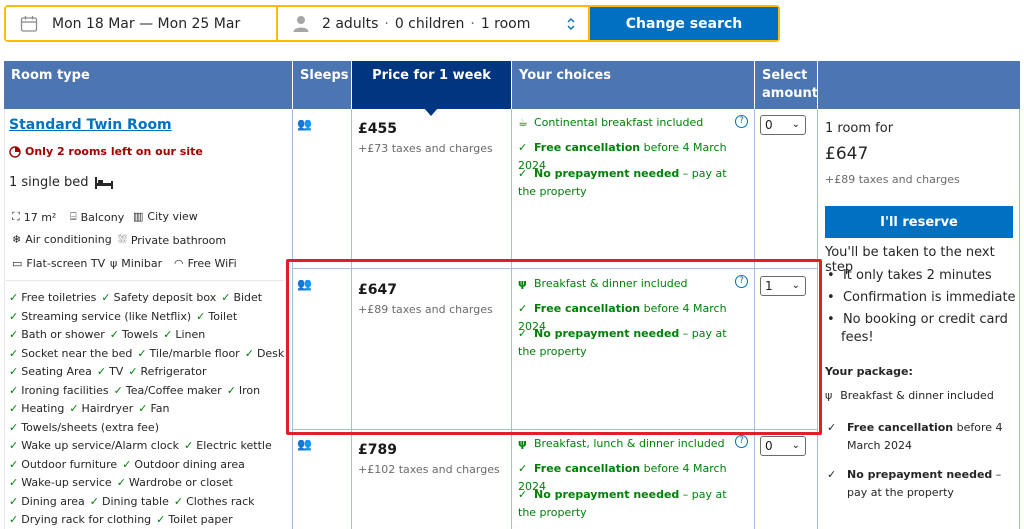 The width and height of the screenshot is (1024, 529). What do you see at coordinates (89, 408) in the screenshot?
I see `amenities-row: ✓ Heating ✓ Hairdryer ✓ Fan` at bounding box center [89, 408].